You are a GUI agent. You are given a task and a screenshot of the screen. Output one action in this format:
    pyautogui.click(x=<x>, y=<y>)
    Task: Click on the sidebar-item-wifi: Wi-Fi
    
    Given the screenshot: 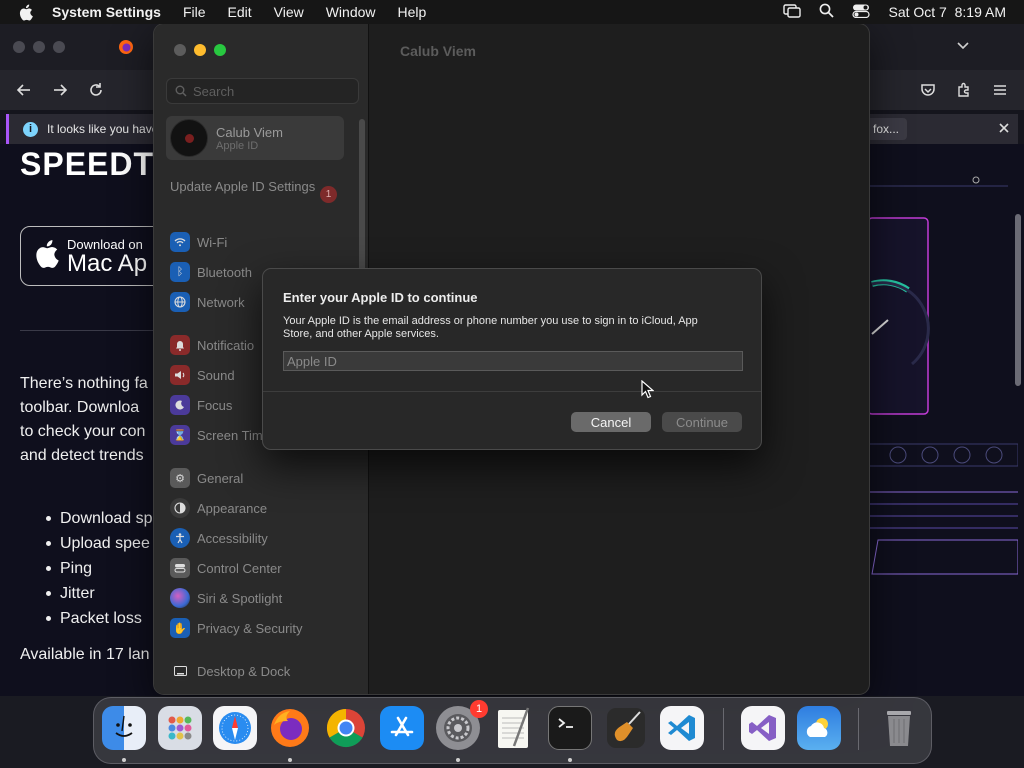 What is the action you would take?
    pyautogui.click(x=198, y=242)
    